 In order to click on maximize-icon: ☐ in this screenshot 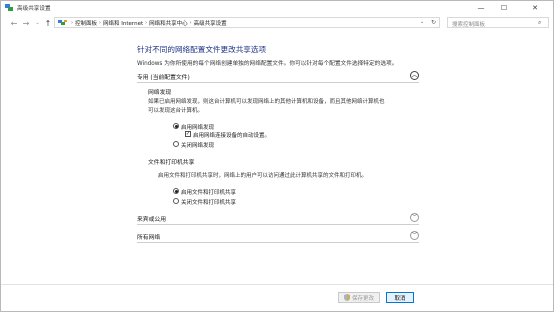, I will do `click(504, 8)`.